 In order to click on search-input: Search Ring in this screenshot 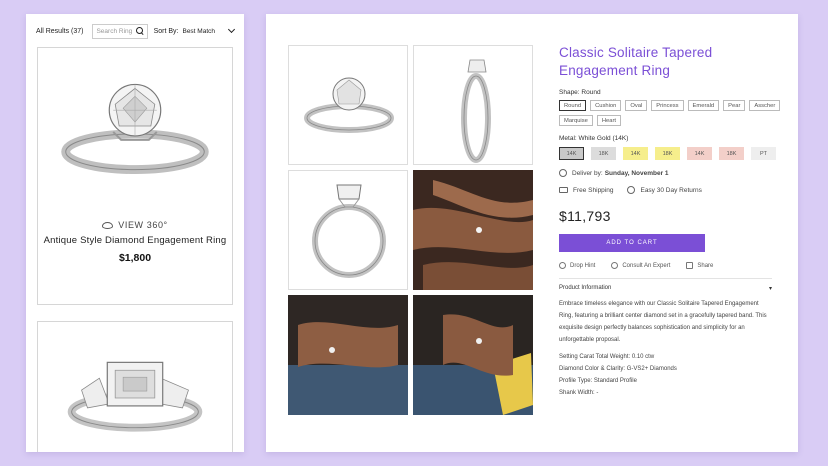, I will do `click(120, 31)`.